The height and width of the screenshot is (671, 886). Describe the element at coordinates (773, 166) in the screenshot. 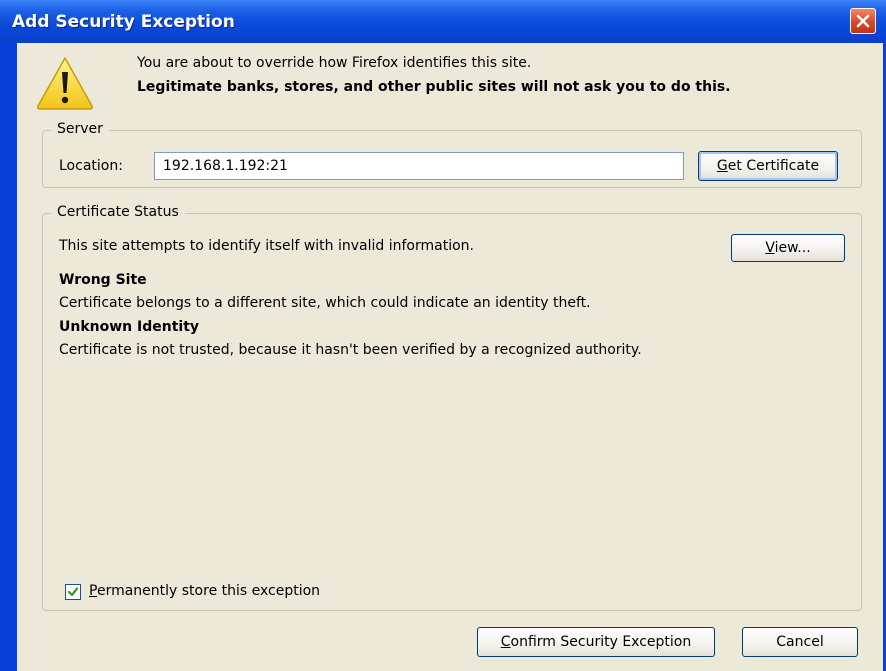

I see `get-certificate-label: et Certificate` at that location.